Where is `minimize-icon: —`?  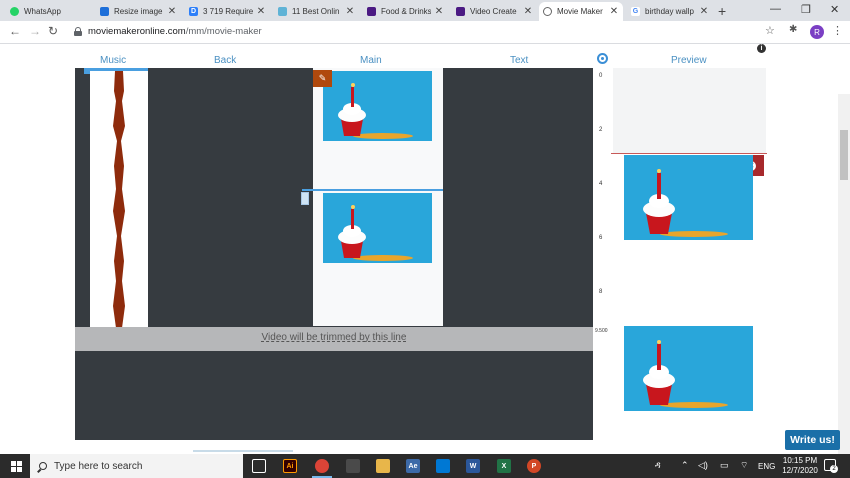
minimize-icon: — is located at coordinates (775, 9).